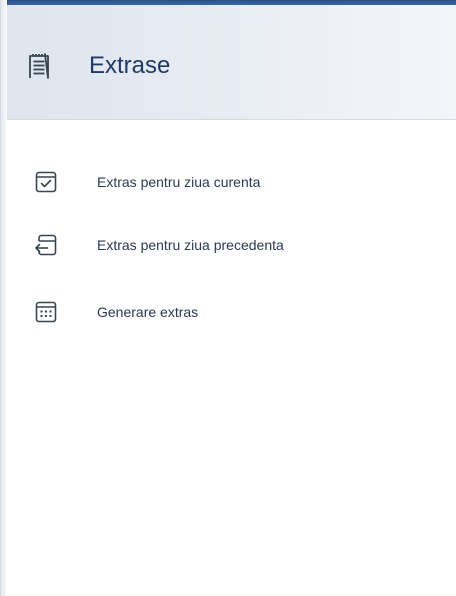 The width and height of the screenshot is (456, 596). I want to click on panel-title: Extrase, so click(130, 65).